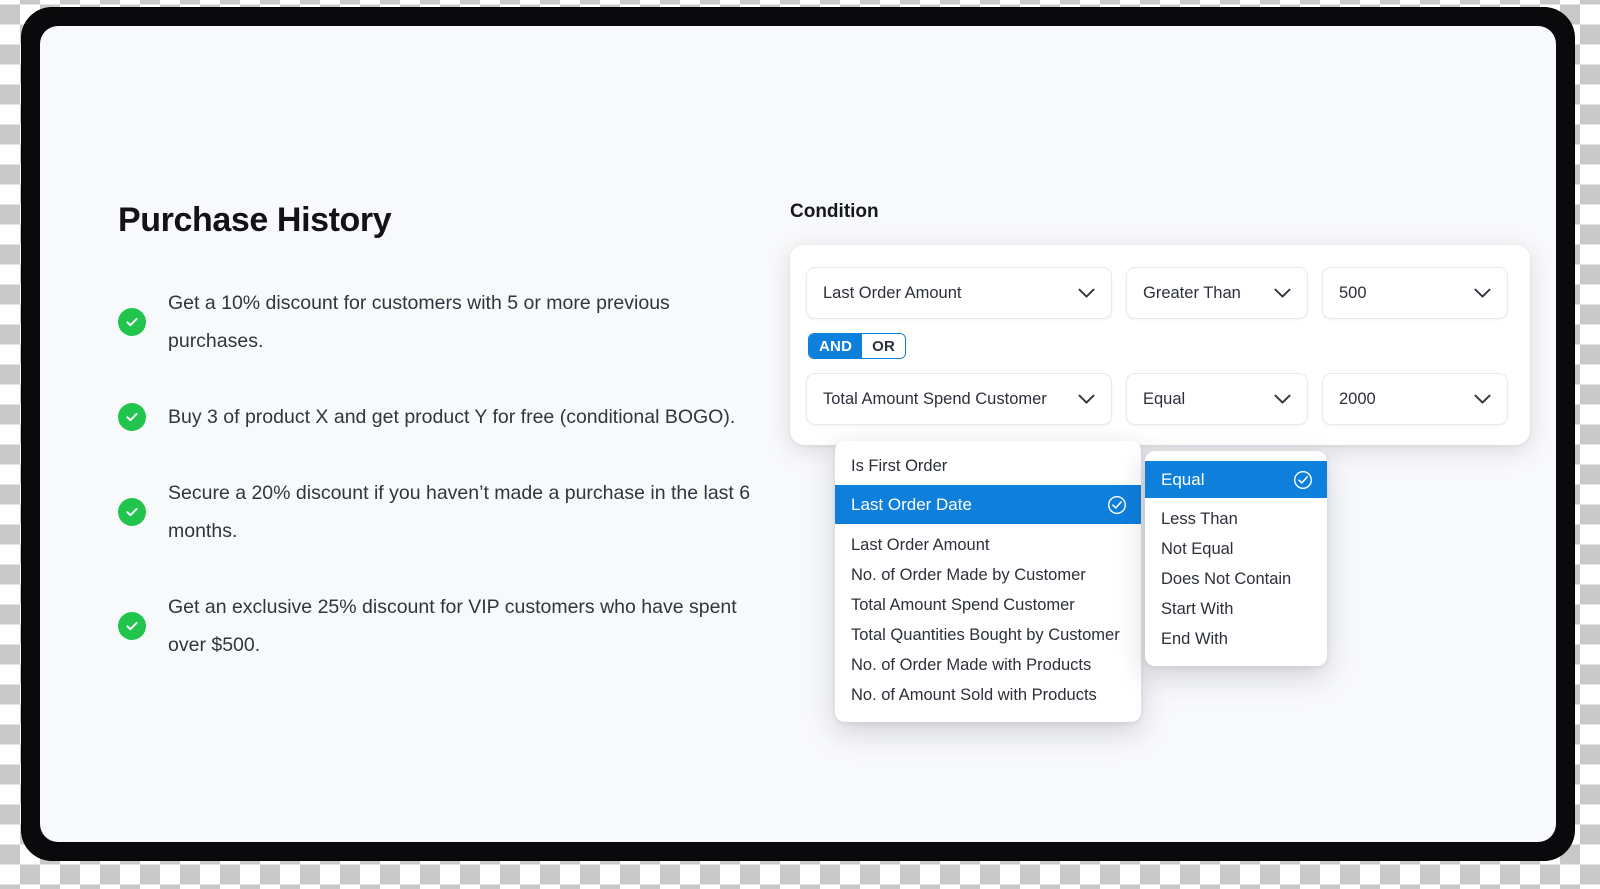  What do you see at coordinates (1197, 608) in the screenshot?
I see `dropdown-option-label: Start With` at bounding box center [1197, 608].